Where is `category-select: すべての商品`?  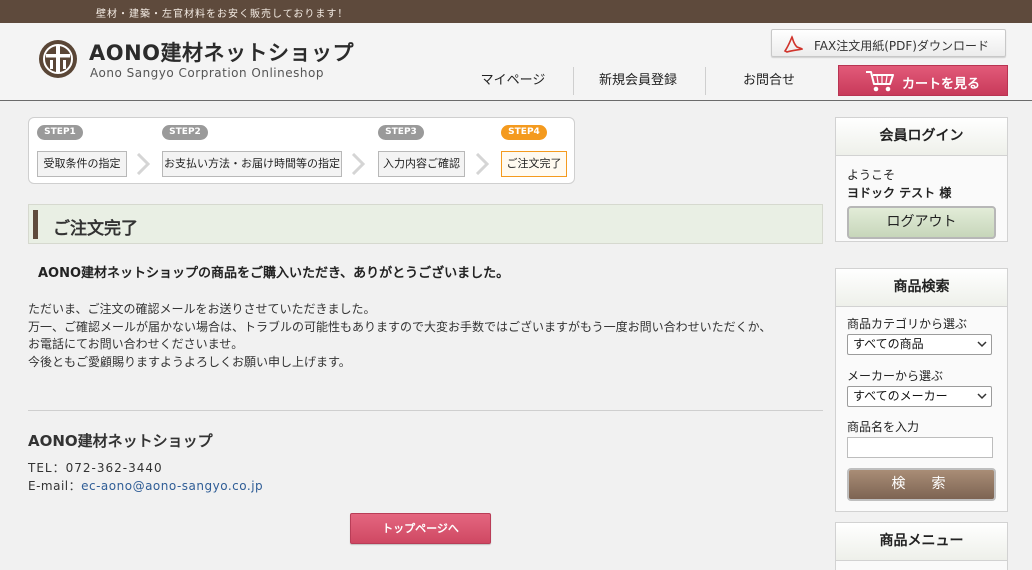 category-select: すべての商品 is located at coordinates (919, 344).